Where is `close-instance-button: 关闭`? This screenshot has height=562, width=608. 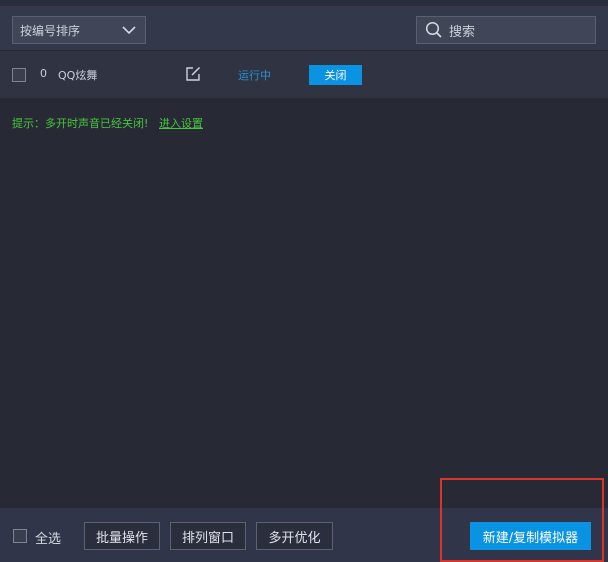
close-instance-button: 关闭 is located at coordinates (335, 75).